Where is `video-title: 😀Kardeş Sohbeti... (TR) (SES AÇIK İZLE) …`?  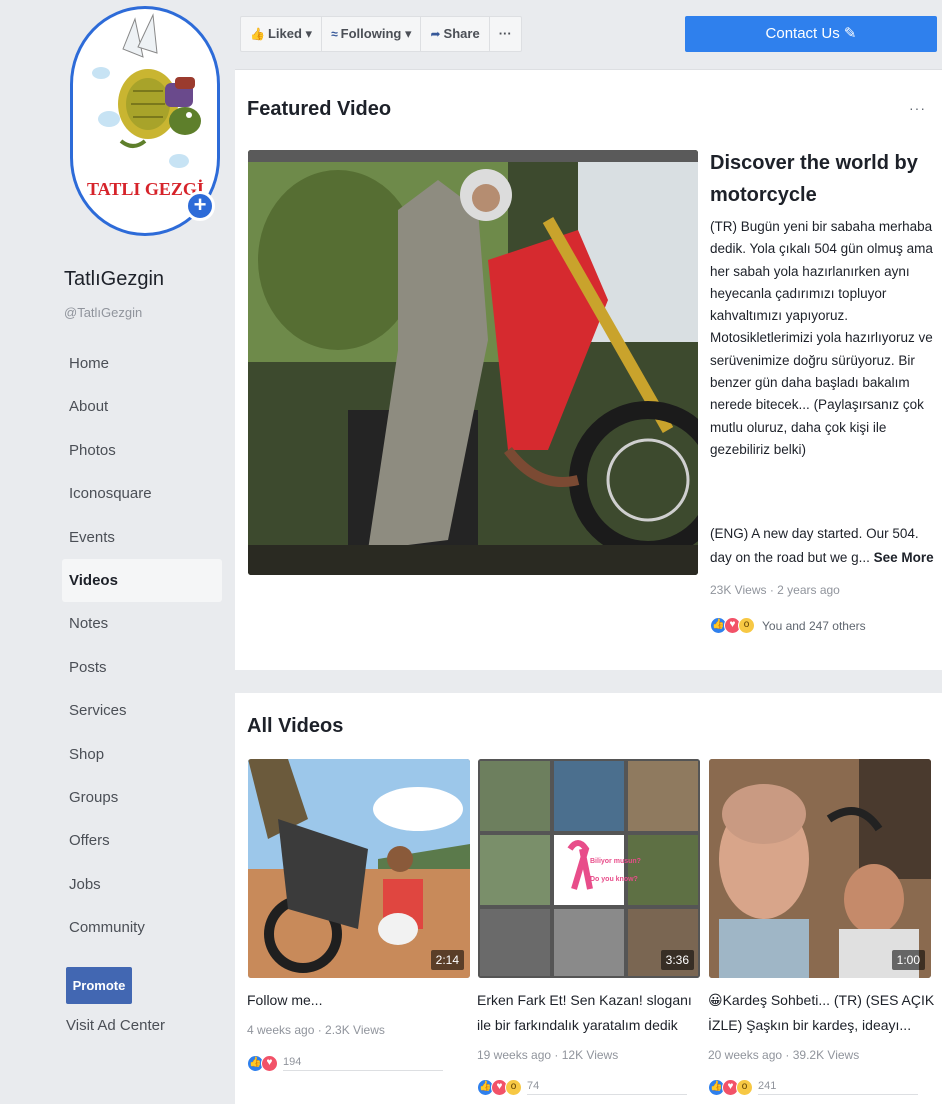
video-title: 😀Kardeş Sohbeti... (TR) (SES AÇIK İZLE) … is located at coordinates (822, 1013).